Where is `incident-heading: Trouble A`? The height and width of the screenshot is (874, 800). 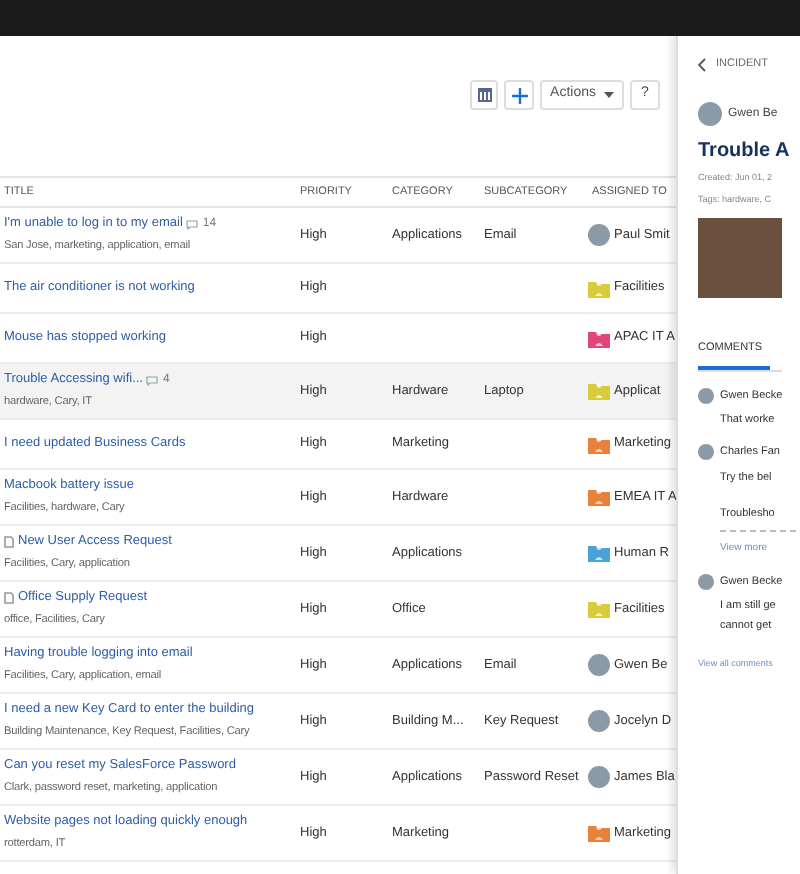 incident-heading: Trouble A is located at coordinates (745, 152).